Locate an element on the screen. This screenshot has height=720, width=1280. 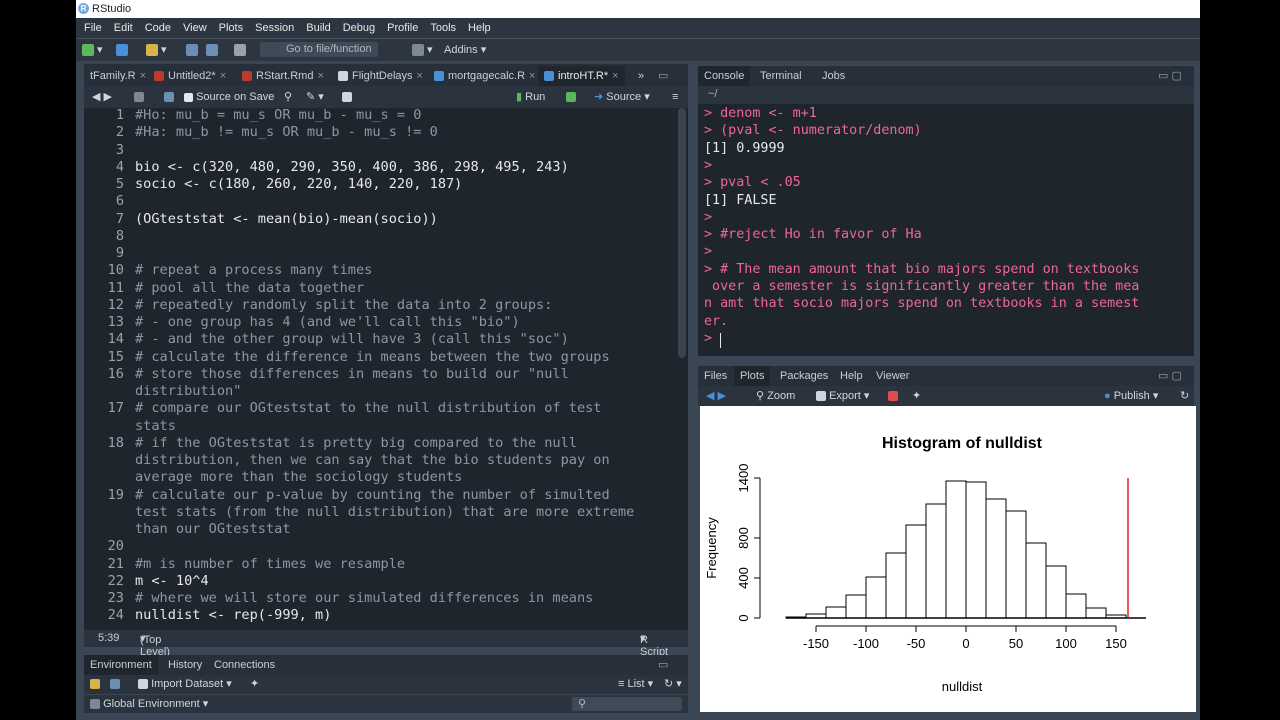
line-number: 18 is located at coordinates (115, 442).